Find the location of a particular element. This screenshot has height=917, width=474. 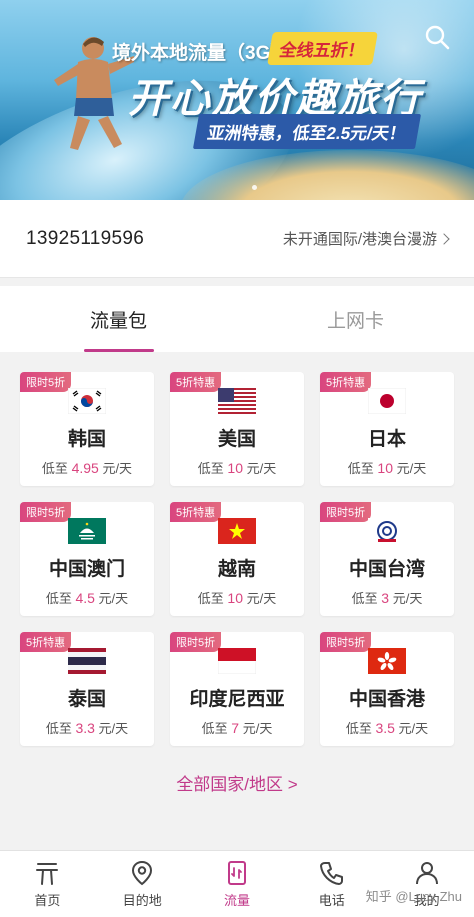

package-card-macau: 限时5折 中国澳门 低至 4.5 元/天 is located at coordinates (87, 559).